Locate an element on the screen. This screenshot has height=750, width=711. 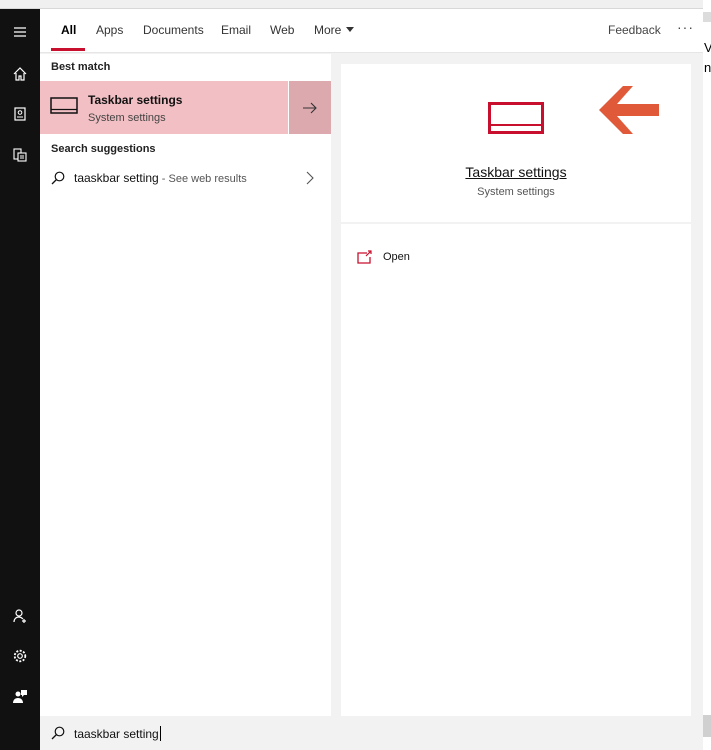
taskbar-large-icon is located at coordinates (516, 118).